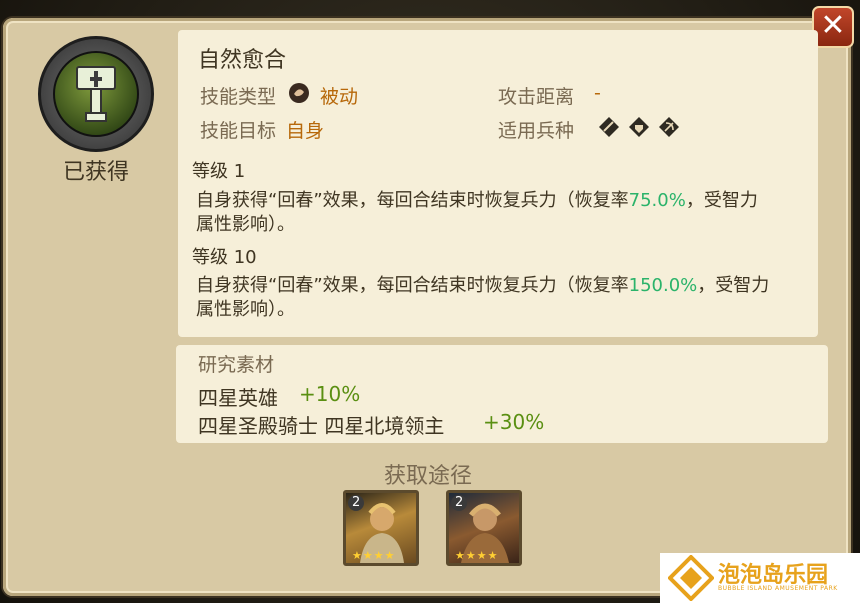  Describe the element at coordinates (238, 97) in the screenshot. I see `skill-type-label: 技能类型` at that location.